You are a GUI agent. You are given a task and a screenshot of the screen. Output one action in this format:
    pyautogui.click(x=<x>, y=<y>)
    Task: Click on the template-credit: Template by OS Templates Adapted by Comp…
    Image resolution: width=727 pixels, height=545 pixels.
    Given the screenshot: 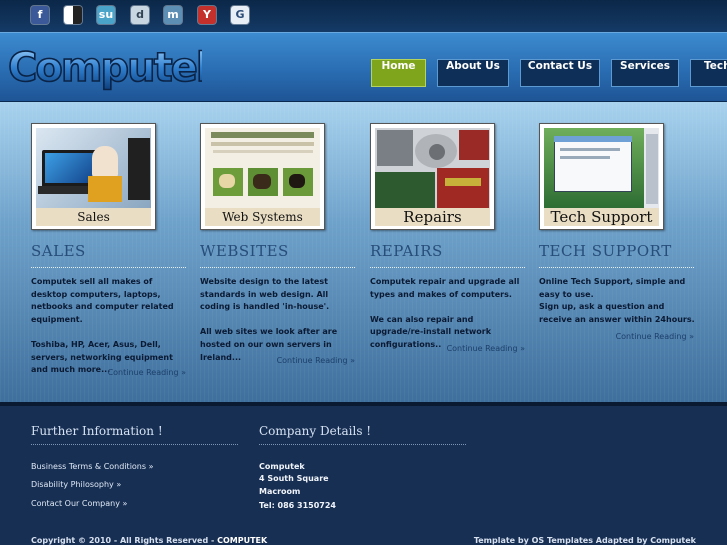 What is the action you would take?
    pyautogui.click(x=585, y=540)
    